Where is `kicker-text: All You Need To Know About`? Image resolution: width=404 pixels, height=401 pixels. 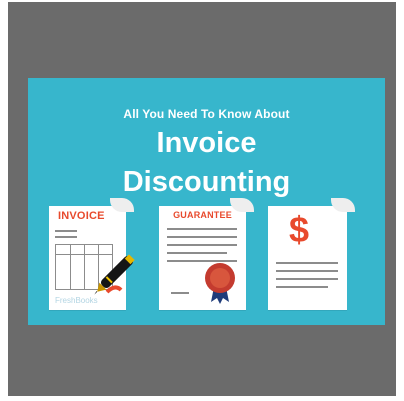 kicker-text: All You Need To Know About is located at coordinates (206, 114).